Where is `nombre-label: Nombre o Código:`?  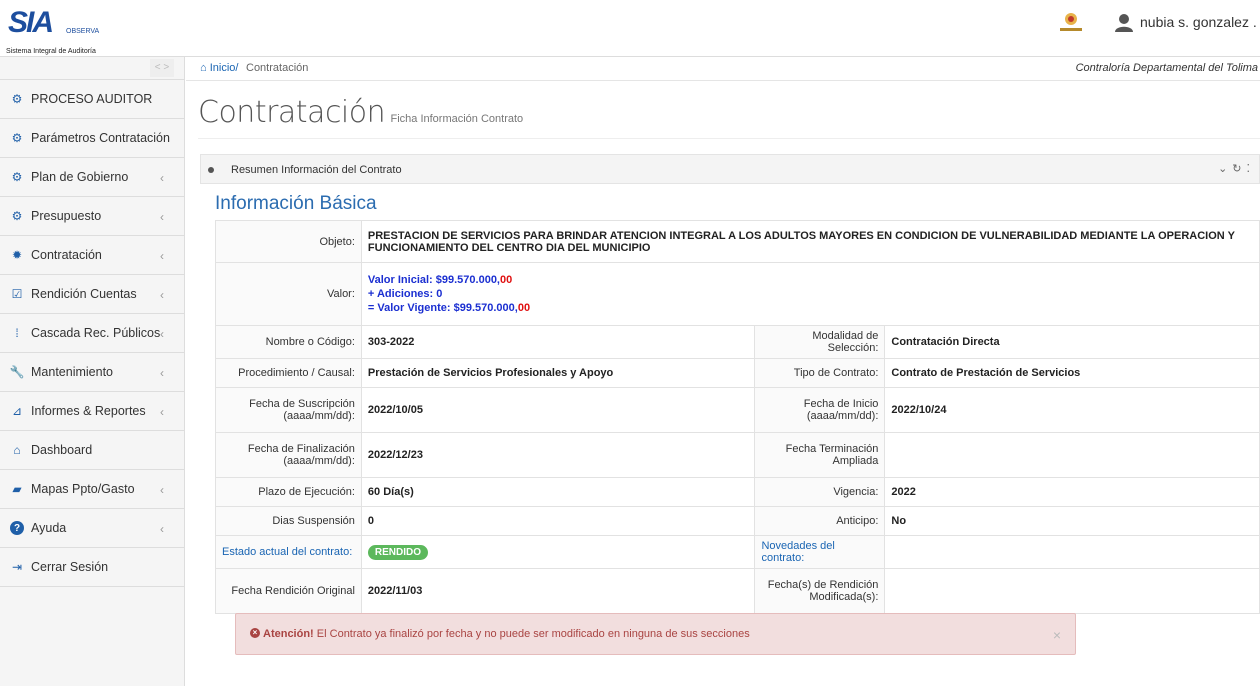 nombre-label: Nombre o Código: is located at coordinates (288, 342).